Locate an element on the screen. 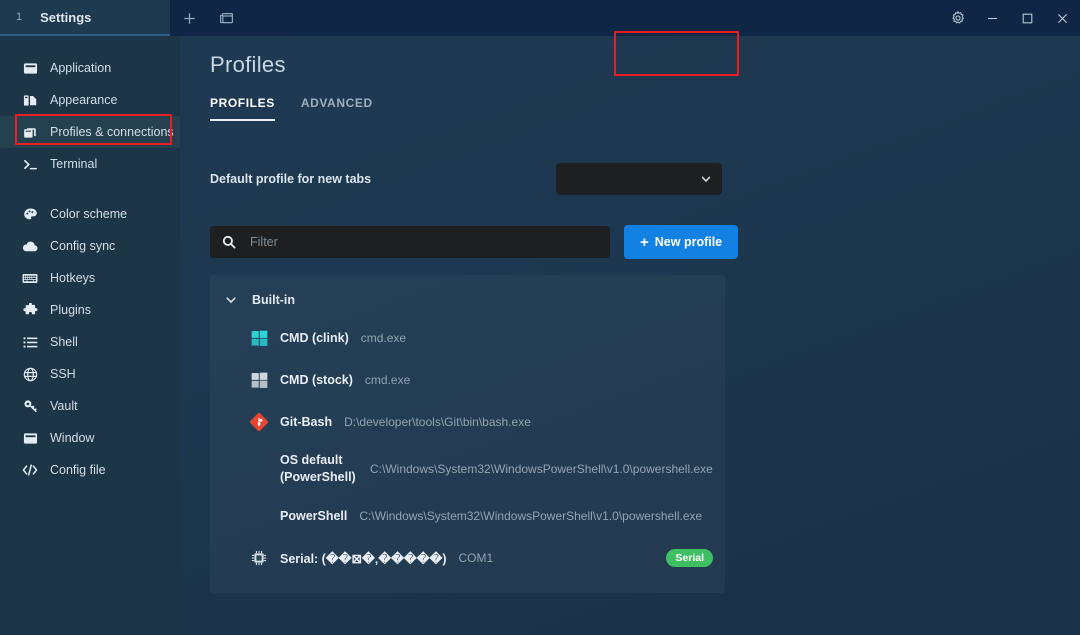 Image resolution: width=1080 pixels, height=635 pixels. sidebar-item-terminal: Terminal is located at coordinates (90, 164).